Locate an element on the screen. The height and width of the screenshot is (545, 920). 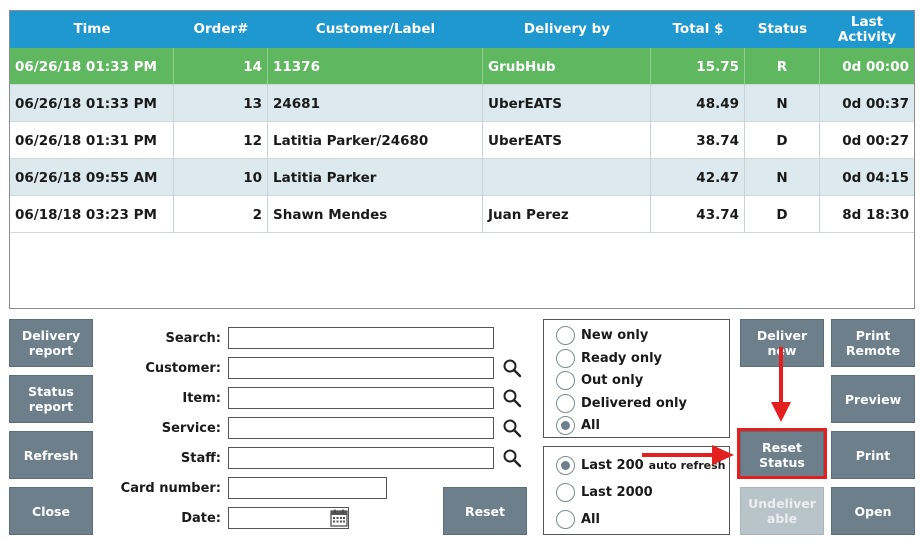
radio-range-all: All is located at coordinates (578, 519).